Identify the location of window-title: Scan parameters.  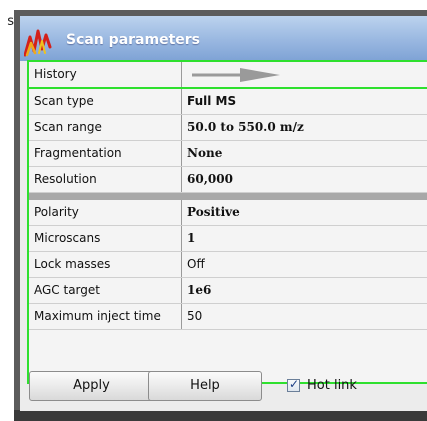
(133, 40).